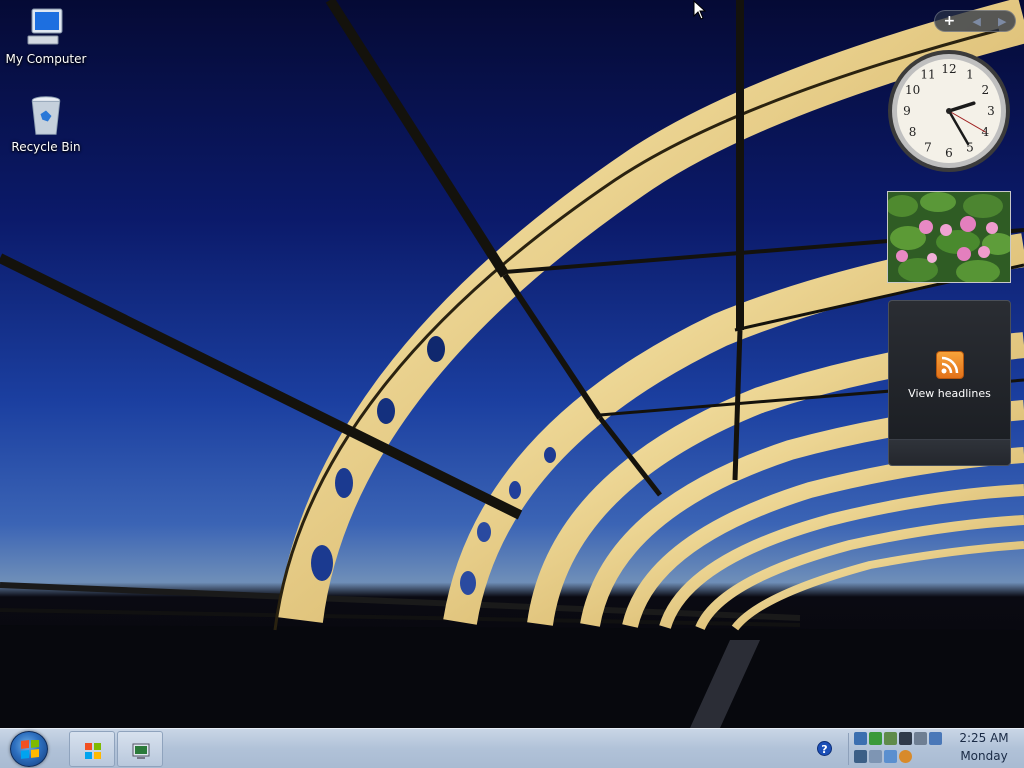 Image resolution: width=1024 pixels, height=768 pixels. Describe the element at coordinates (46, 115) in the screenshot. I see `recycle-bin-icon` at that location.